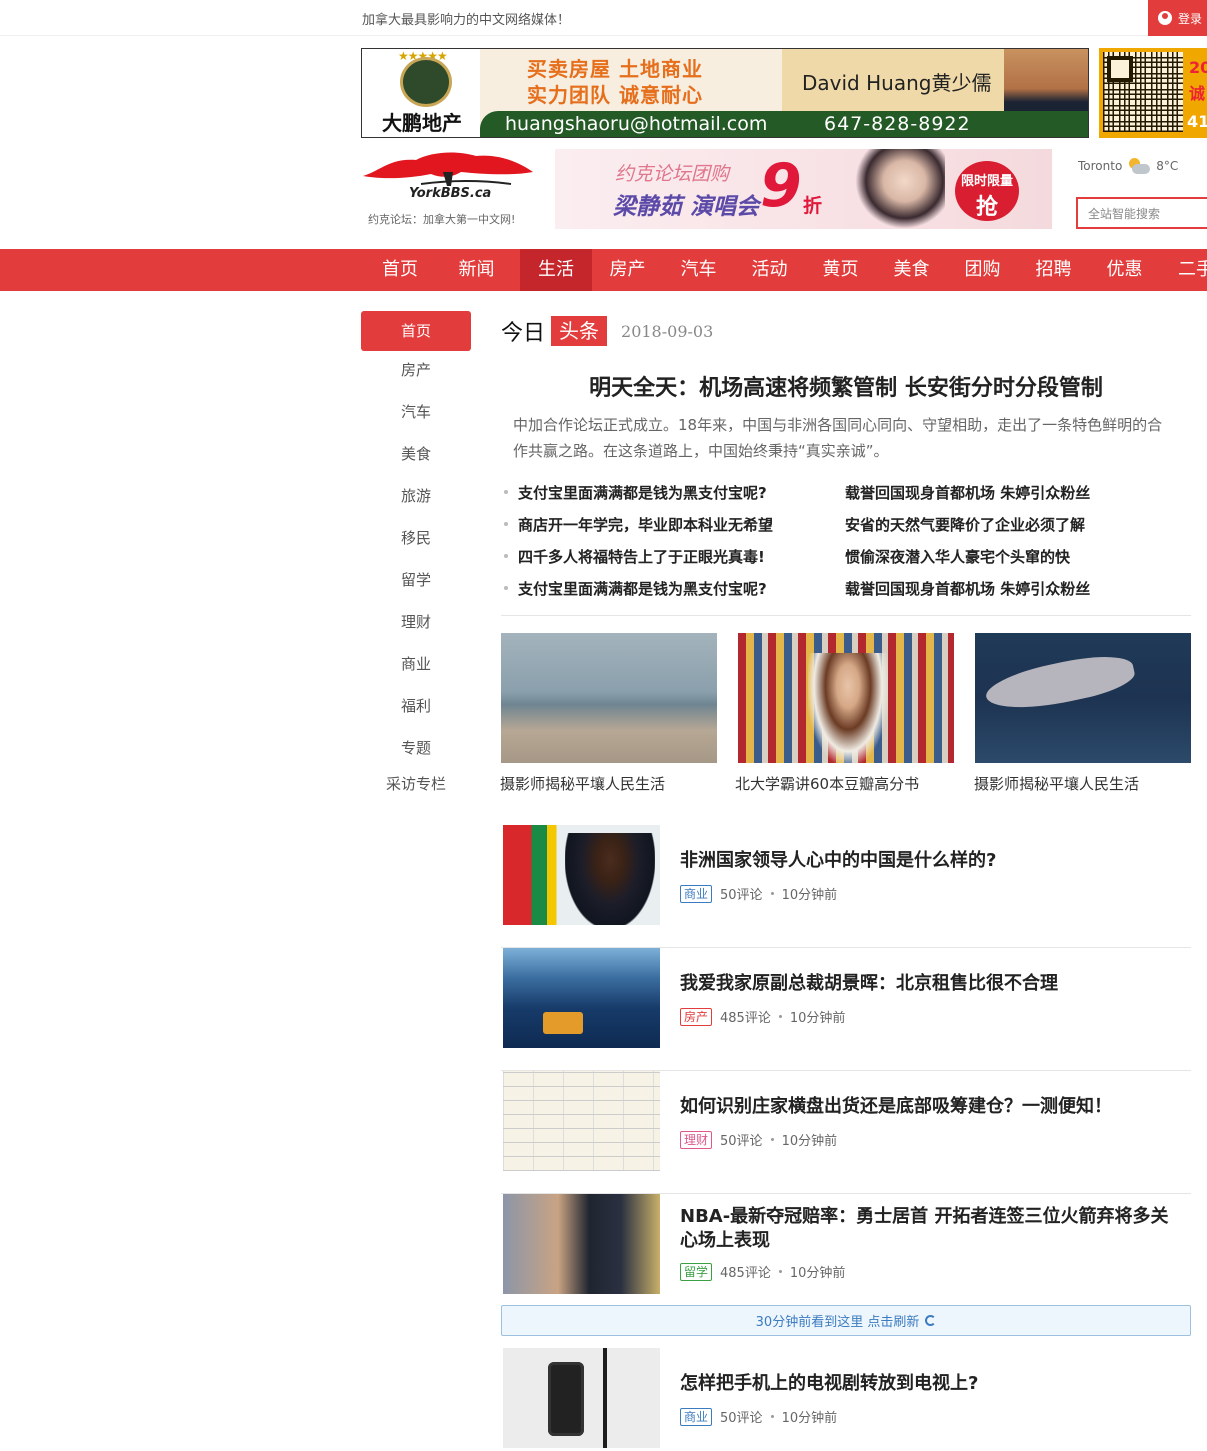  I want to click on concert-promo-ad: 约克论坛团购 梁静茹 演唱会 9 折 限时限量 抢, so click(803, 189).